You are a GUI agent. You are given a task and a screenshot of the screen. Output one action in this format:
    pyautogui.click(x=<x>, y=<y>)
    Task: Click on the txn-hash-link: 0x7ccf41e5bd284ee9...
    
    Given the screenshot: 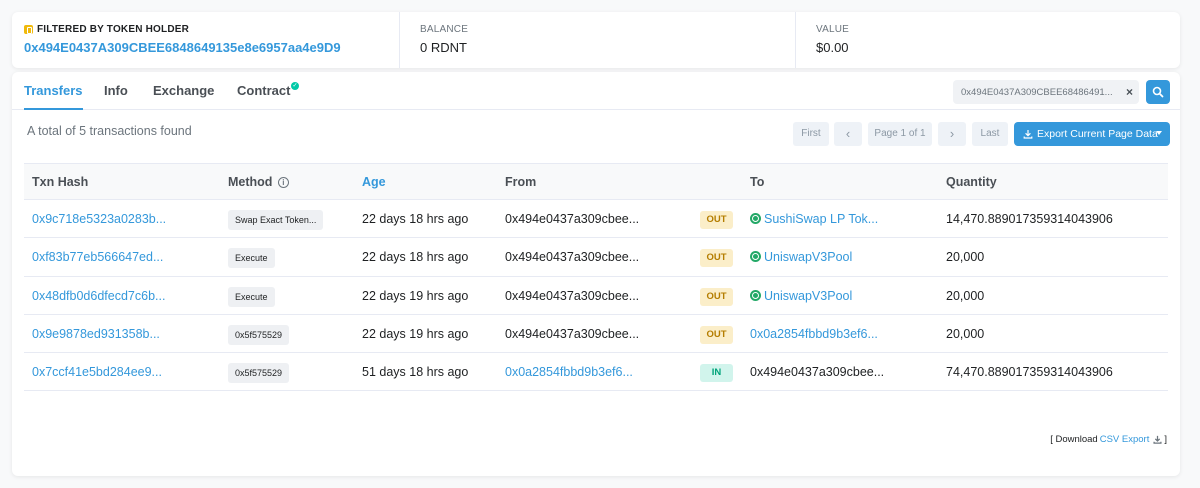 What is the action you would take?
    pyautogui.click(x=97, y=372)
    